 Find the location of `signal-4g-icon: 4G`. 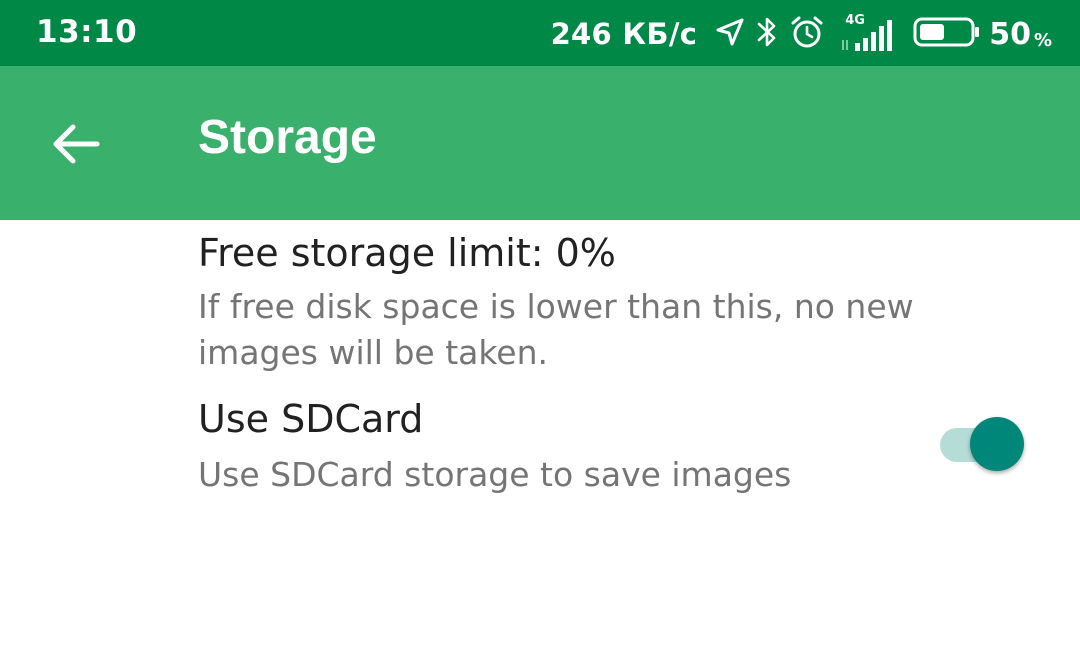

signal-4g-icon: 4G is located at coordinates (868, 32).